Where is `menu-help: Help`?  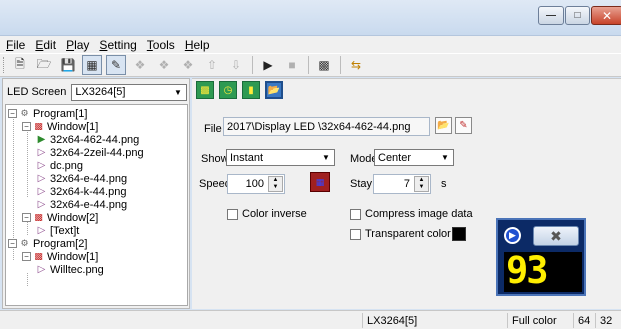
menu-help: Help is located at coordinates (197, 45).